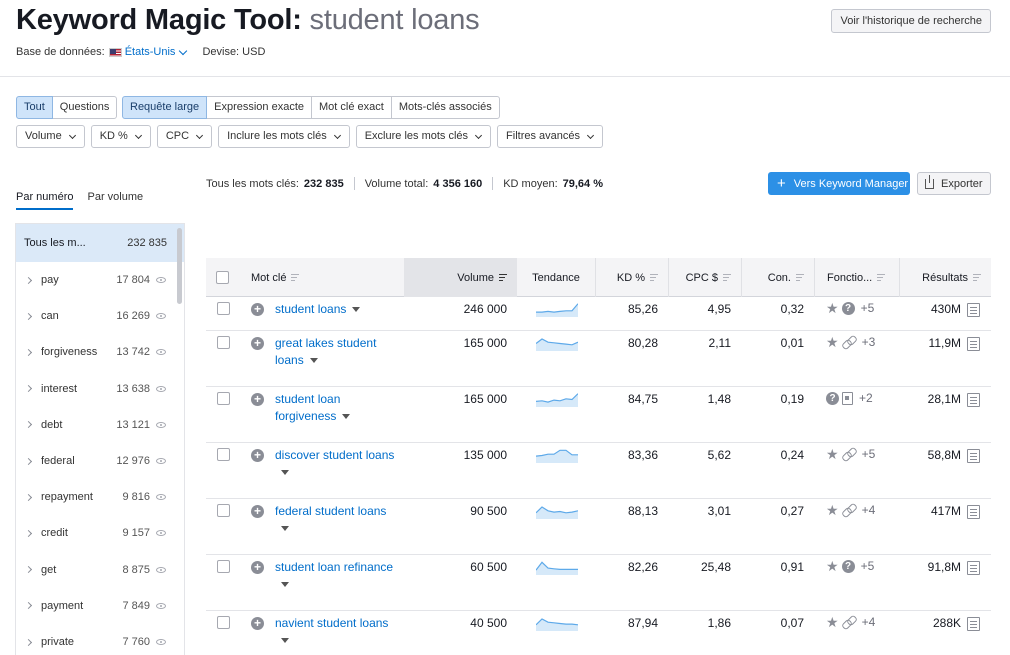 Image resolution: width=1010 pixels, height=655 pixels. What do you see at coordinates (96, 570) in the screenshot?
I see `sidebar-item-get: get 8 875` at bounding box center [96, 570].